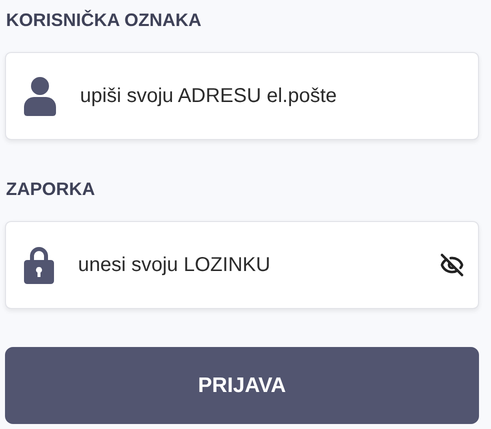 This screenshot has width=491, height=429. Describe the element at coordinates (104, 20) in the screenshot. I see `field-label: KORISNIČKA OZNAKA` at that location.